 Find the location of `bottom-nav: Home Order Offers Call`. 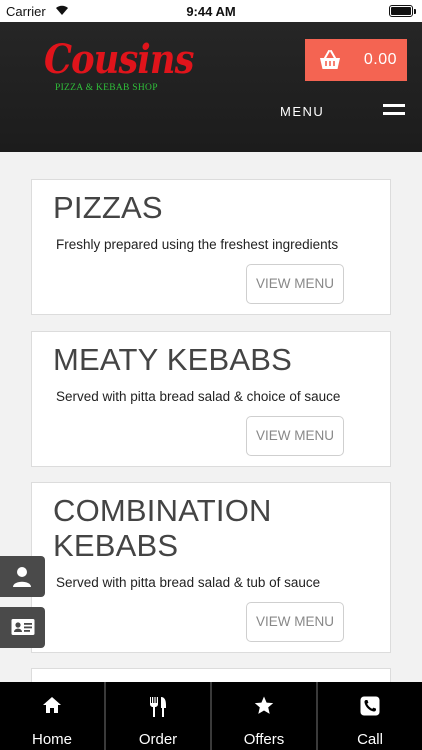

bottom-nav: Home Order Offers Call is located at coordinates (211, 716).